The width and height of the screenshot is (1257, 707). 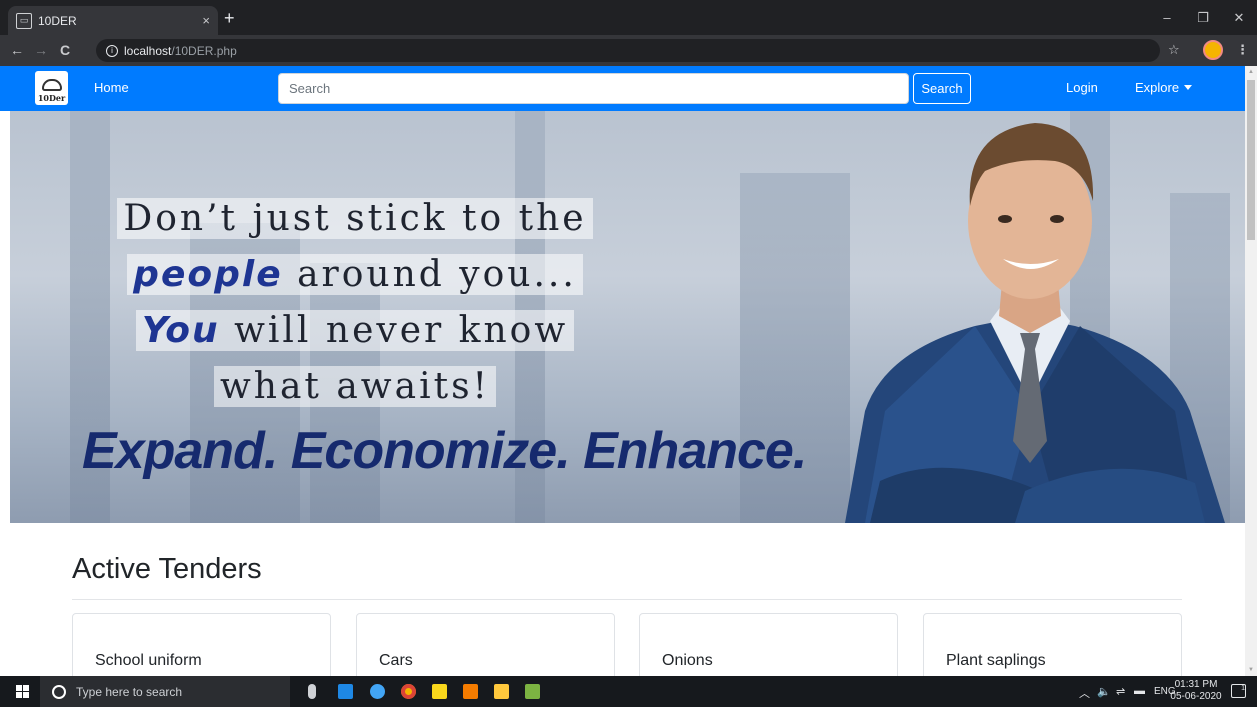 What do you see at coordinates (996, 660) in the screenshot?
I see `tender-card-title: Plant saplings` at bounding box center [996, 660].